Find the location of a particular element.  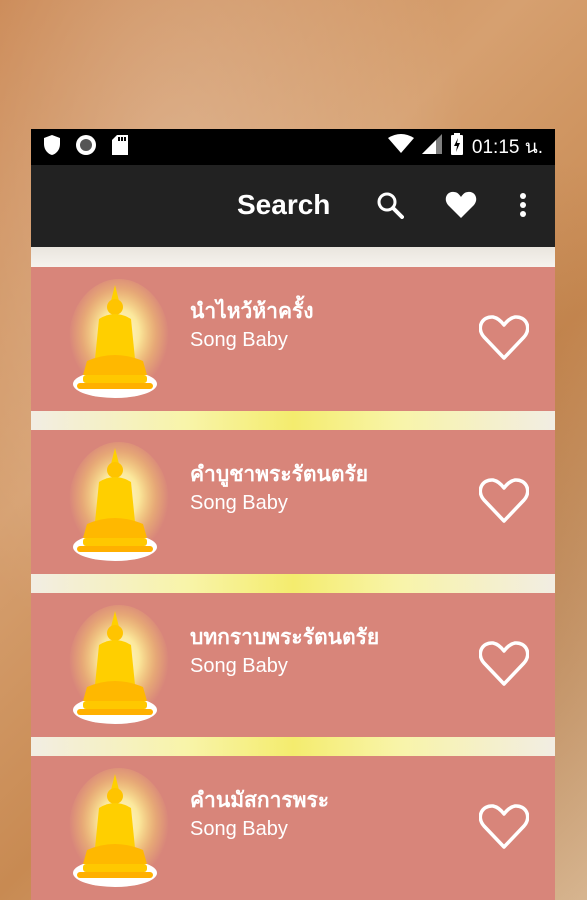

favorites-button is located at coordinates (461, 207).